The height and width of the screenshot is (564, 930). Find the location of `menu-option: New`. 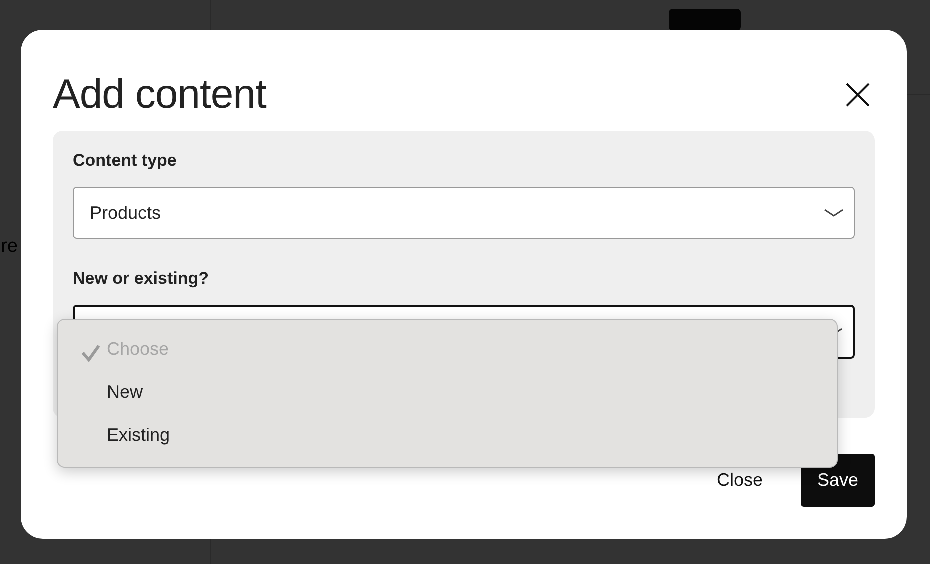

menu-option: New is located at coordinates (447, 392).